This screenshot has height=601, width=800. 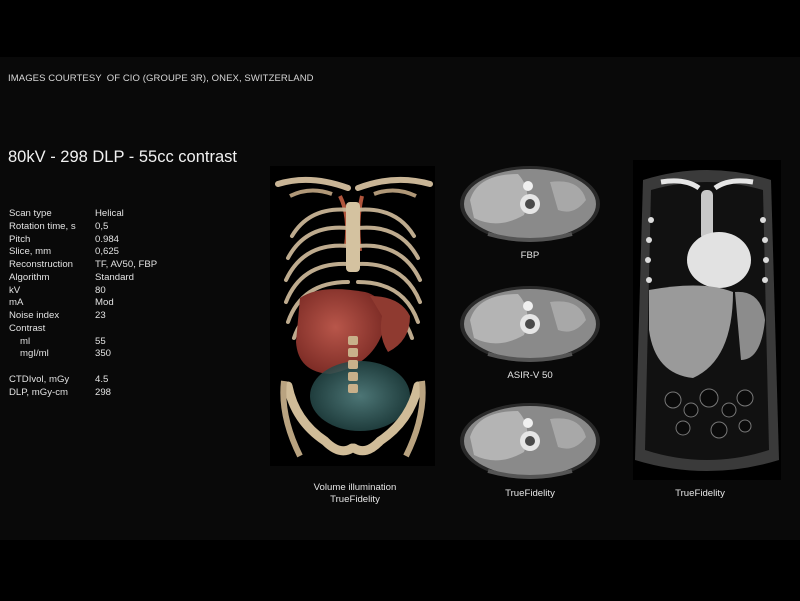 I want to click on param-row: ml 55, so click(x=83, y=342).